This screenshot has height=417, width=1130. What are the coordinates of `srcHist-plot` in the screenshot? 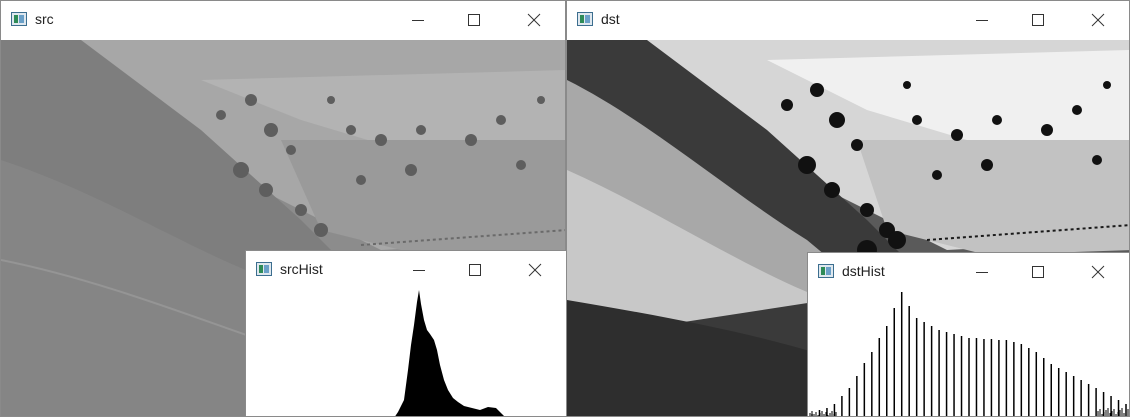 It's located at (406, 353).